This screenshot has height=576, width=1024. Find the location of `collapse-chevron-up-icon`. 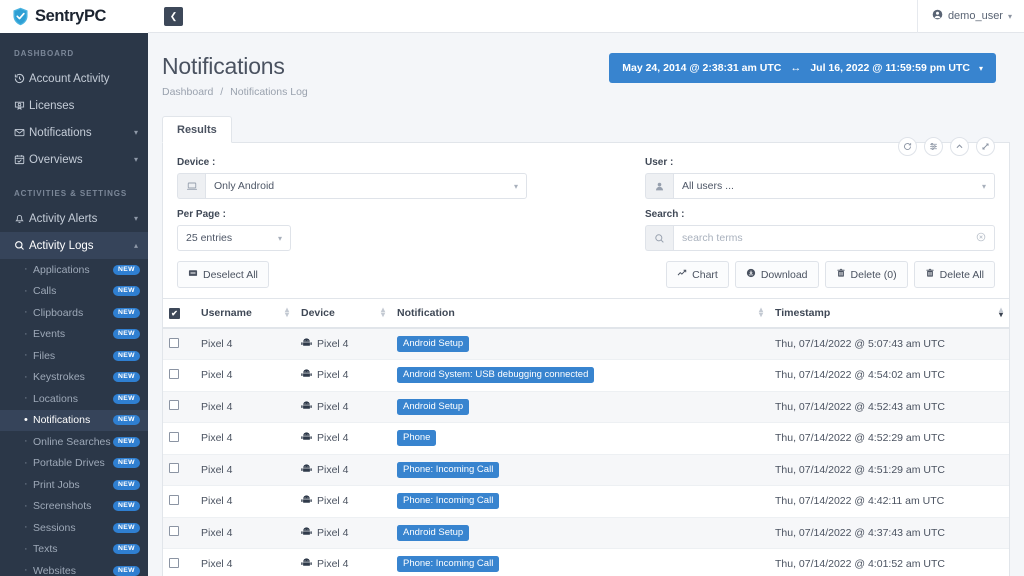

collapse-chevron-up-icon is located at coordinates (959, 146).